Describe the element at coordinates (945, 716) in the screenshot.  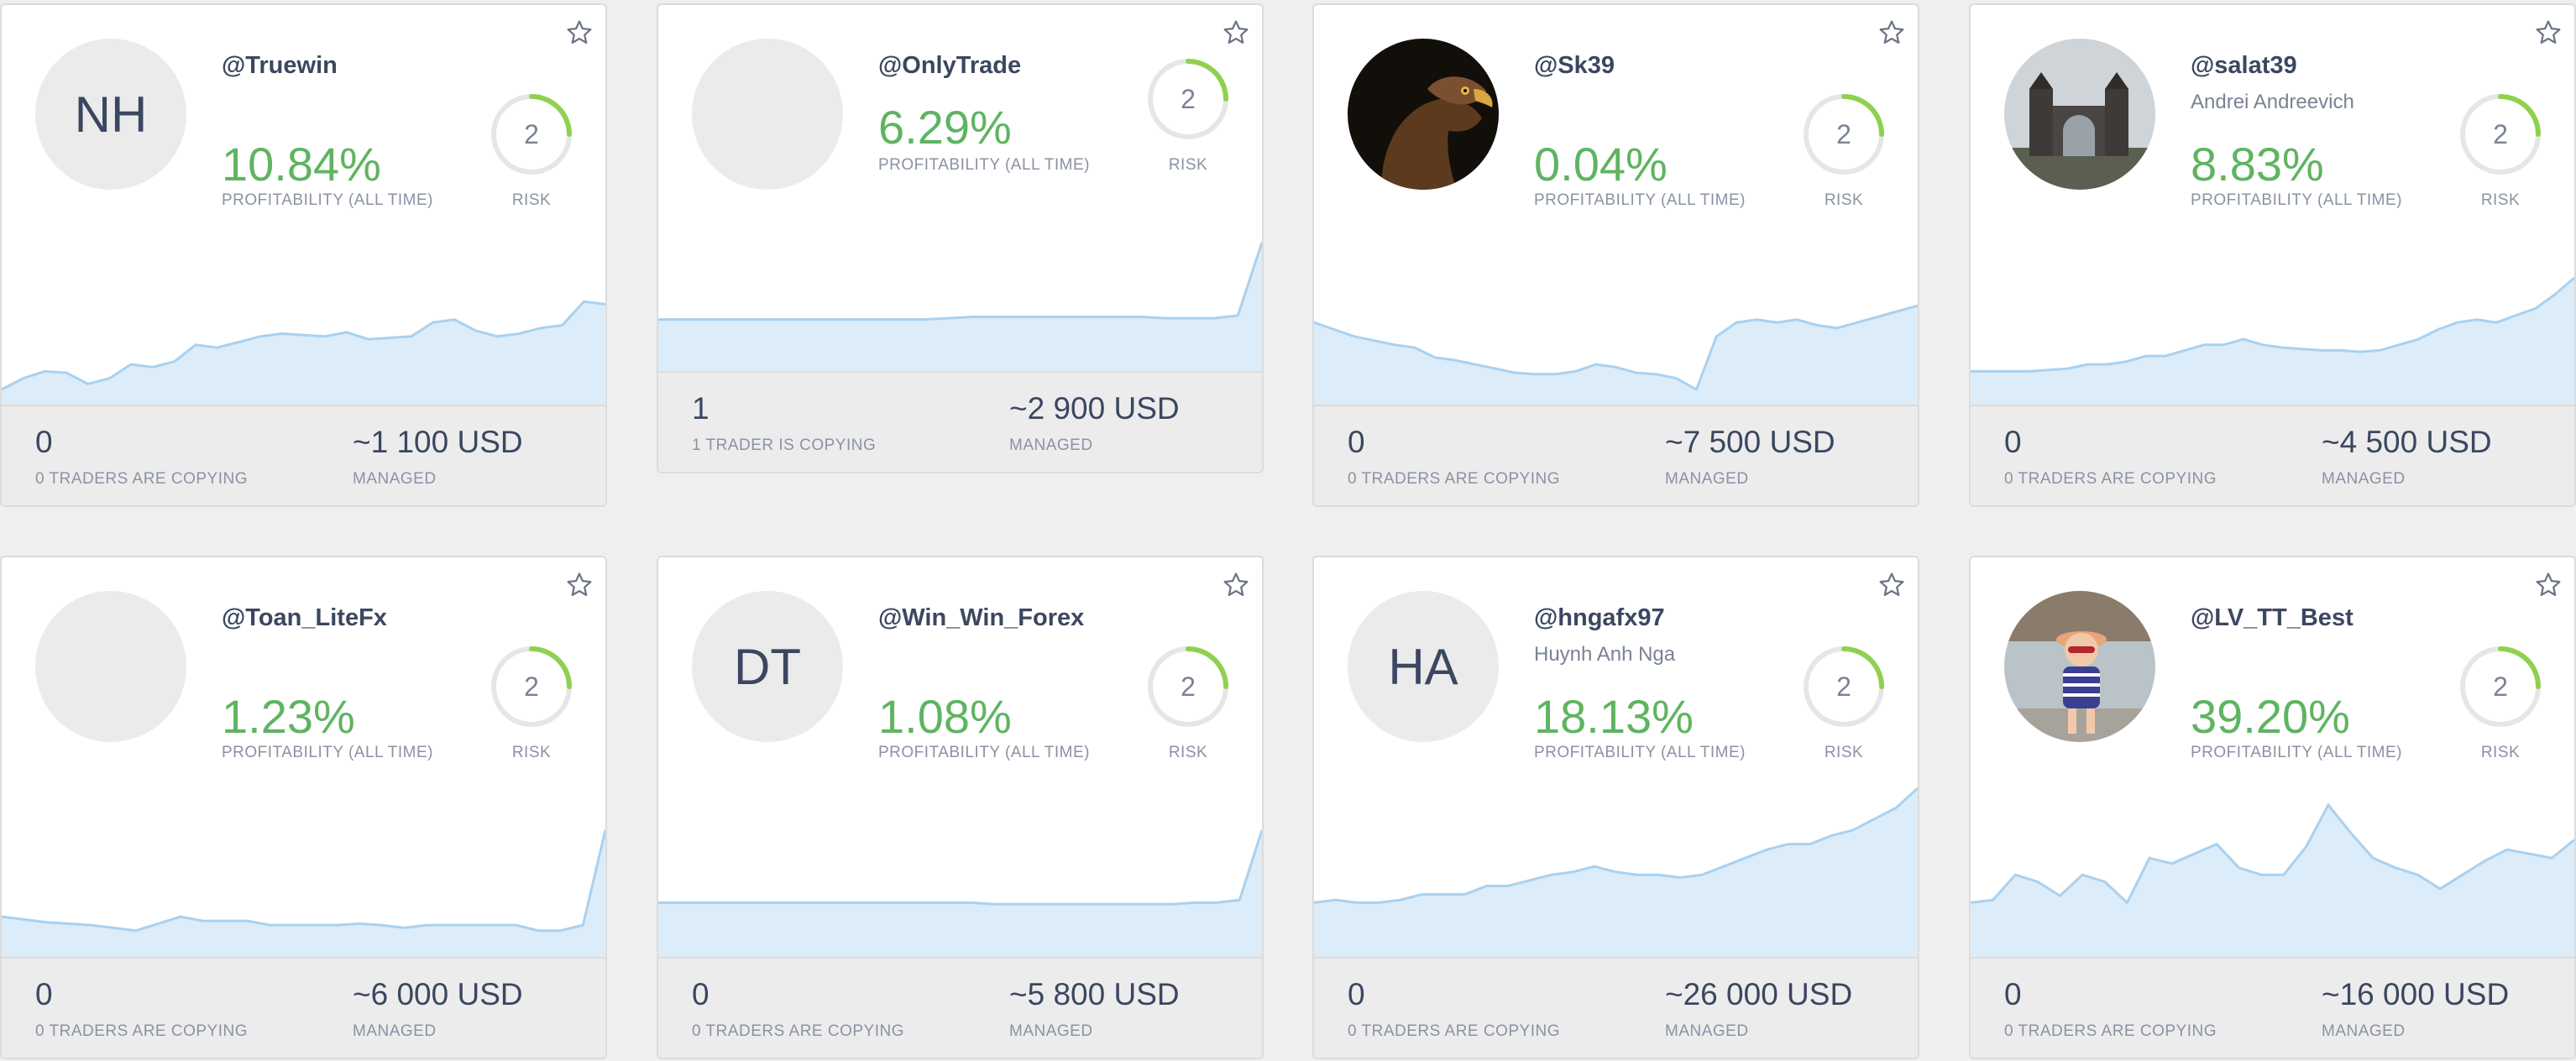
I see `profitability-value: 1.08%` at that location.